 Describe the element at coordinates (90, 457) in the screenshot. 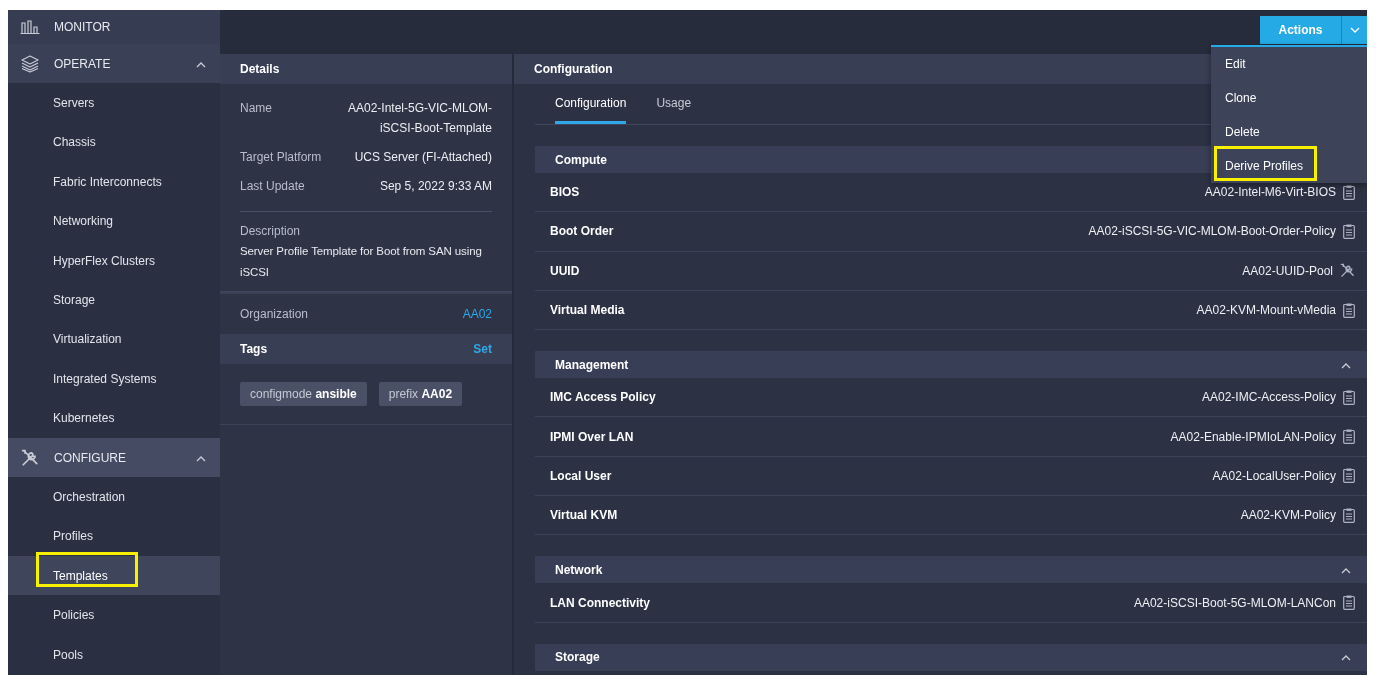

I see `nav-group-label: CONFIGURE` at that location.